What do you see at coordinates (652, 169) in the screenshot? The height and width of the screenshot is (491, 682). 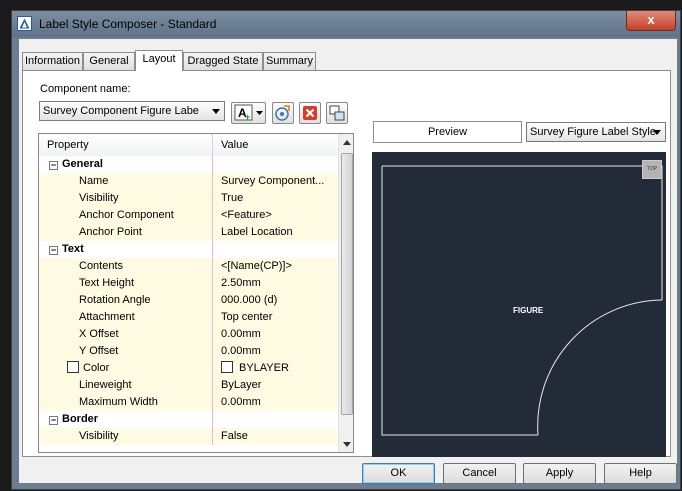 I see `viewcube-top-button: TOP` at bounding box center [652, 169].